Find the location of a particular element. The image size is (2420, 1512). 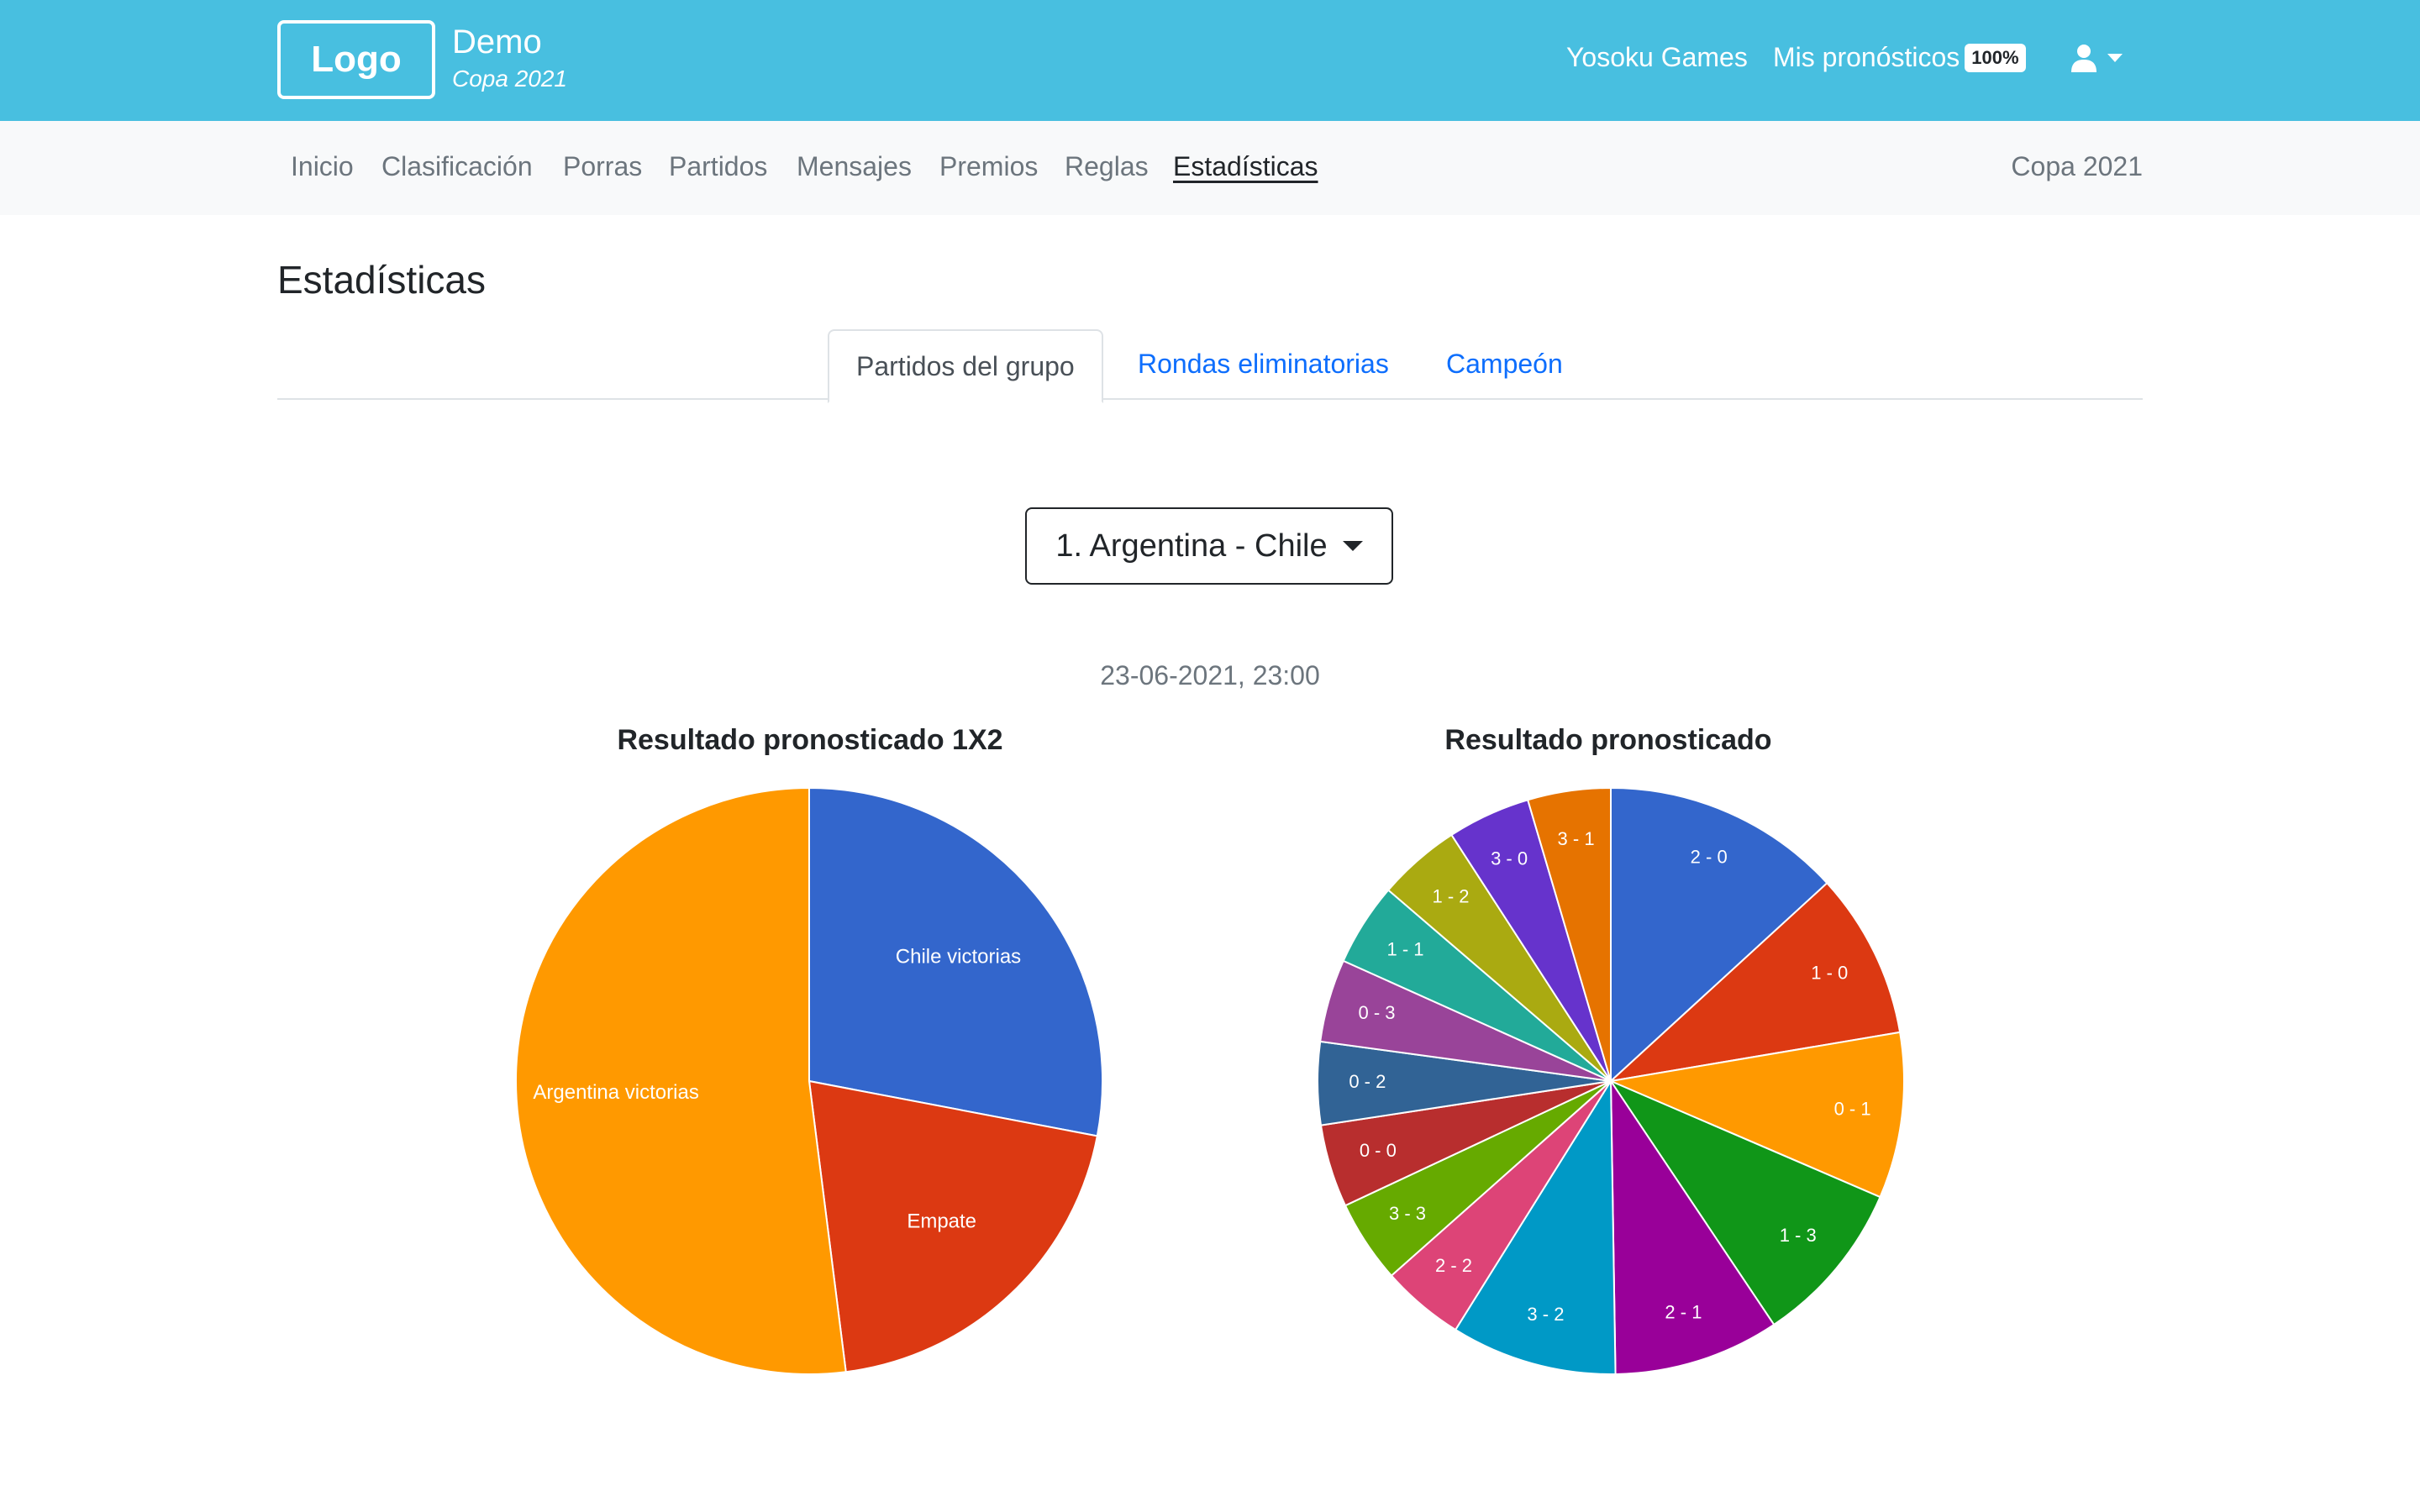

pie-label-1-1: 1 - 1 is located at coordinates (1406, 948).